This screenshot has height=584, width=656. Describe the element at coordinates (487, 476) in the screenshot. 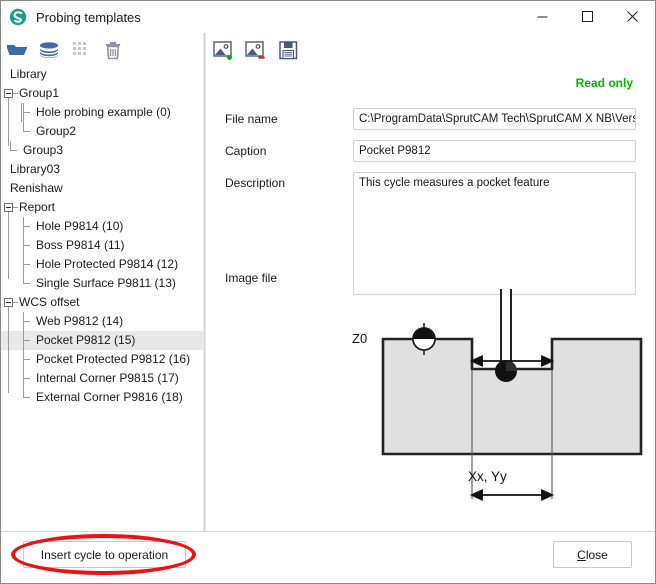

I see `xy-dimension-label: Xx, Yy` at that location.